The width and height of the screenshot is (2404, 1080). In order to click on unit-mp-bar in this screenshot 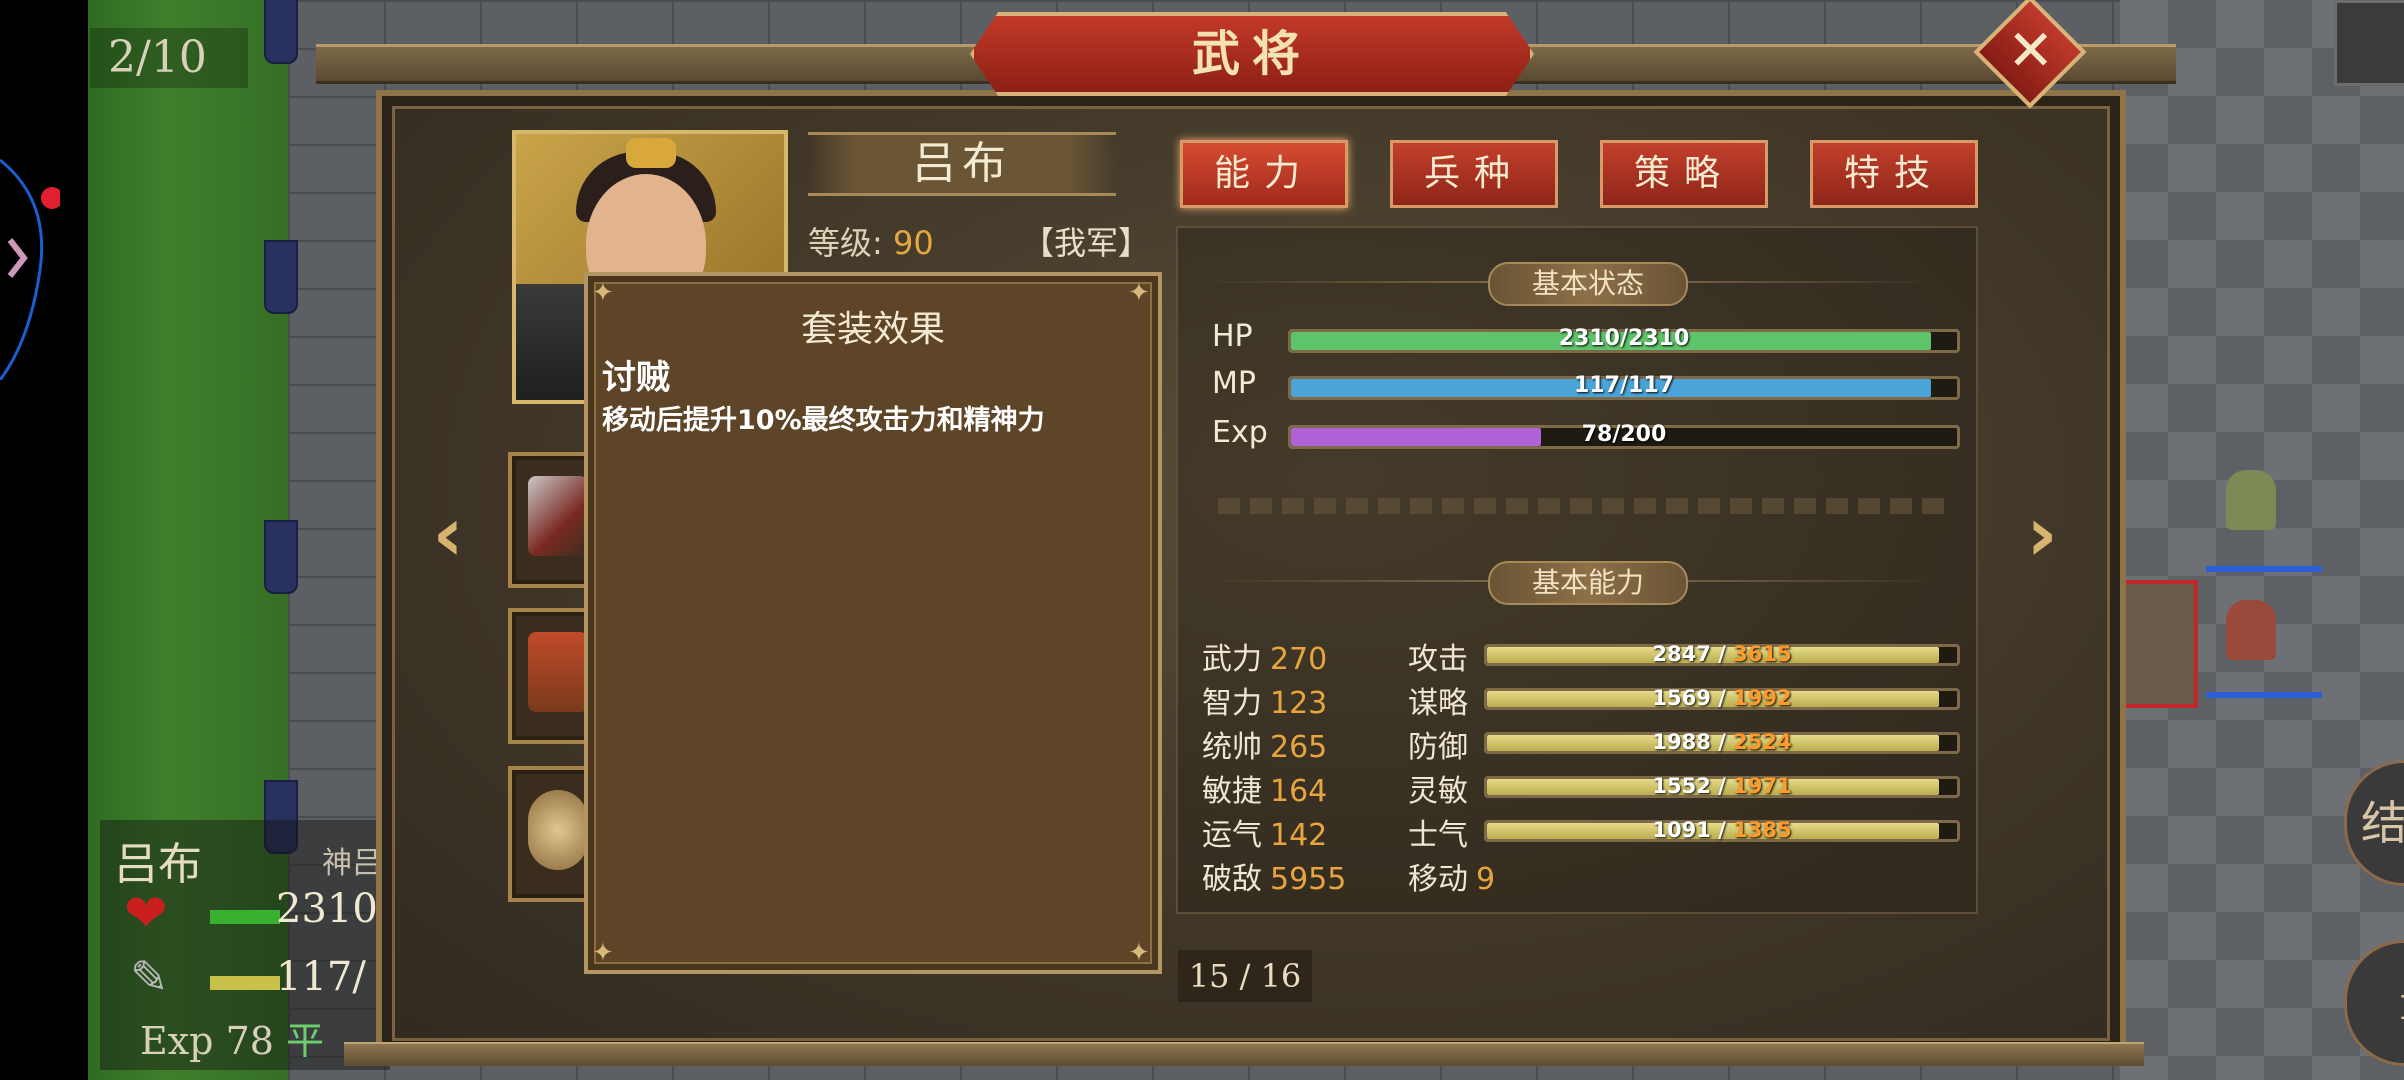, I will do `click(245, 983)`.